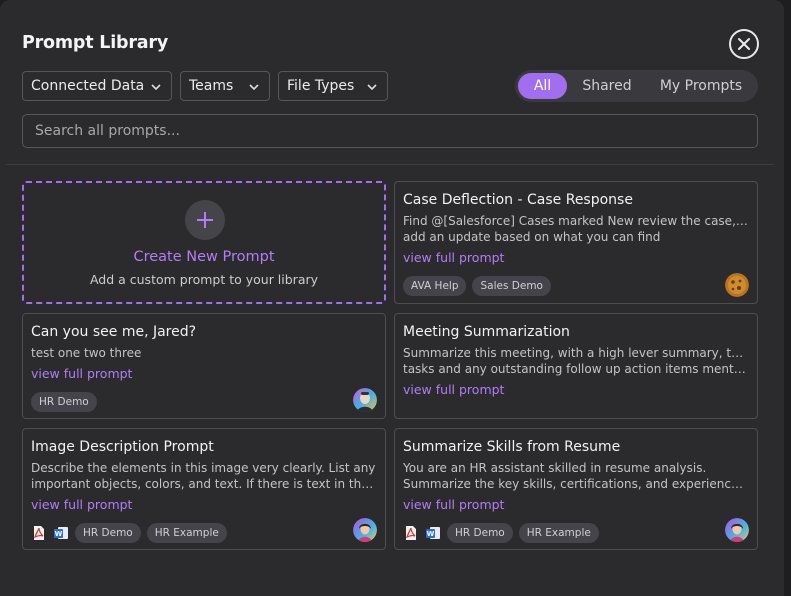  I want to click on card-description: test one two three, so click(204, 353).